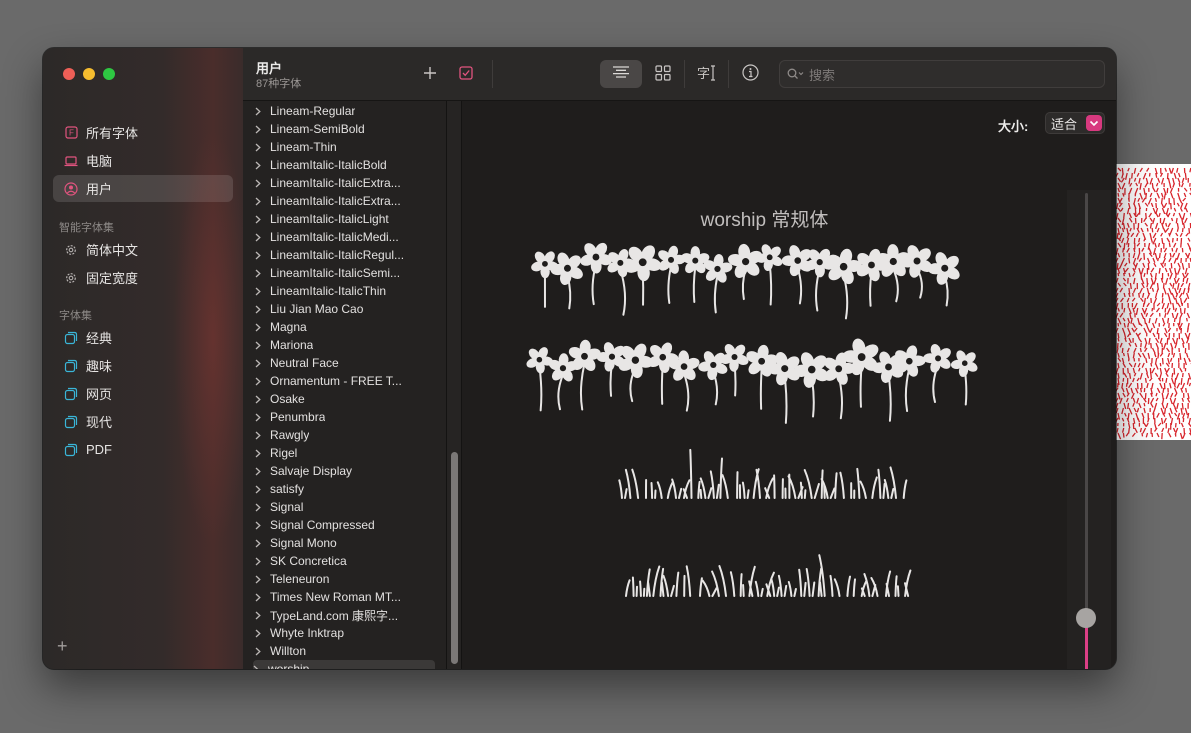  What do you see at coordinates (143, 337) in the screenshot?
I see `sidebar-item-classic: 经典` at bounding box center [143, 337].